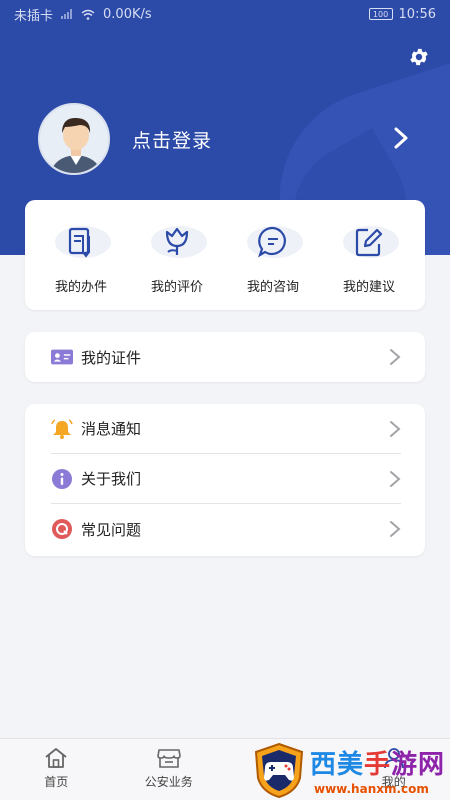 Image resolution: width=450 pixels, height=800 pixels. I want to click on home-icon, so click(56, 758).